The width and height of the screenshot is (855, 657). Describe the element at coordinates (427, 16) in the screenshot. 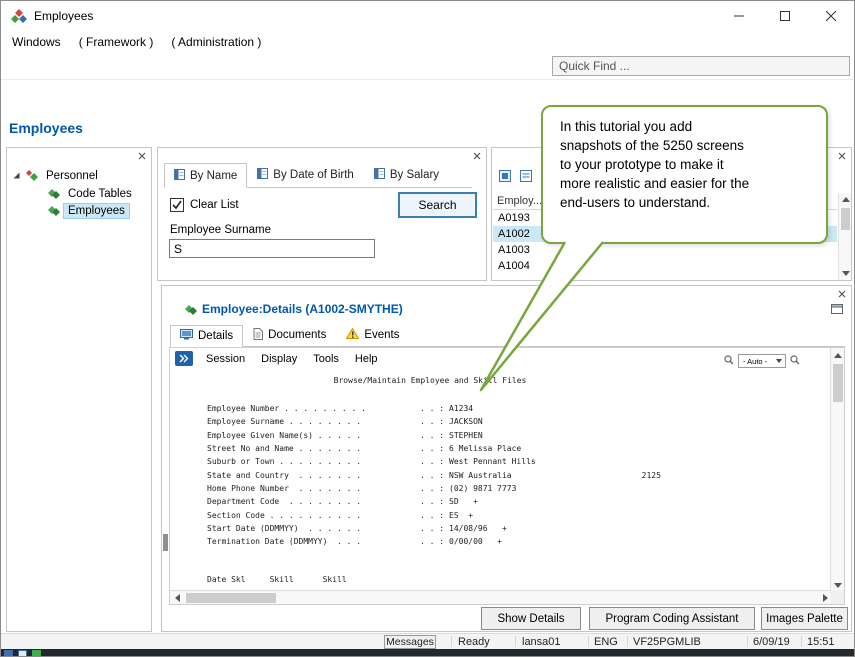

I see `title-bar: Employees` at that location.